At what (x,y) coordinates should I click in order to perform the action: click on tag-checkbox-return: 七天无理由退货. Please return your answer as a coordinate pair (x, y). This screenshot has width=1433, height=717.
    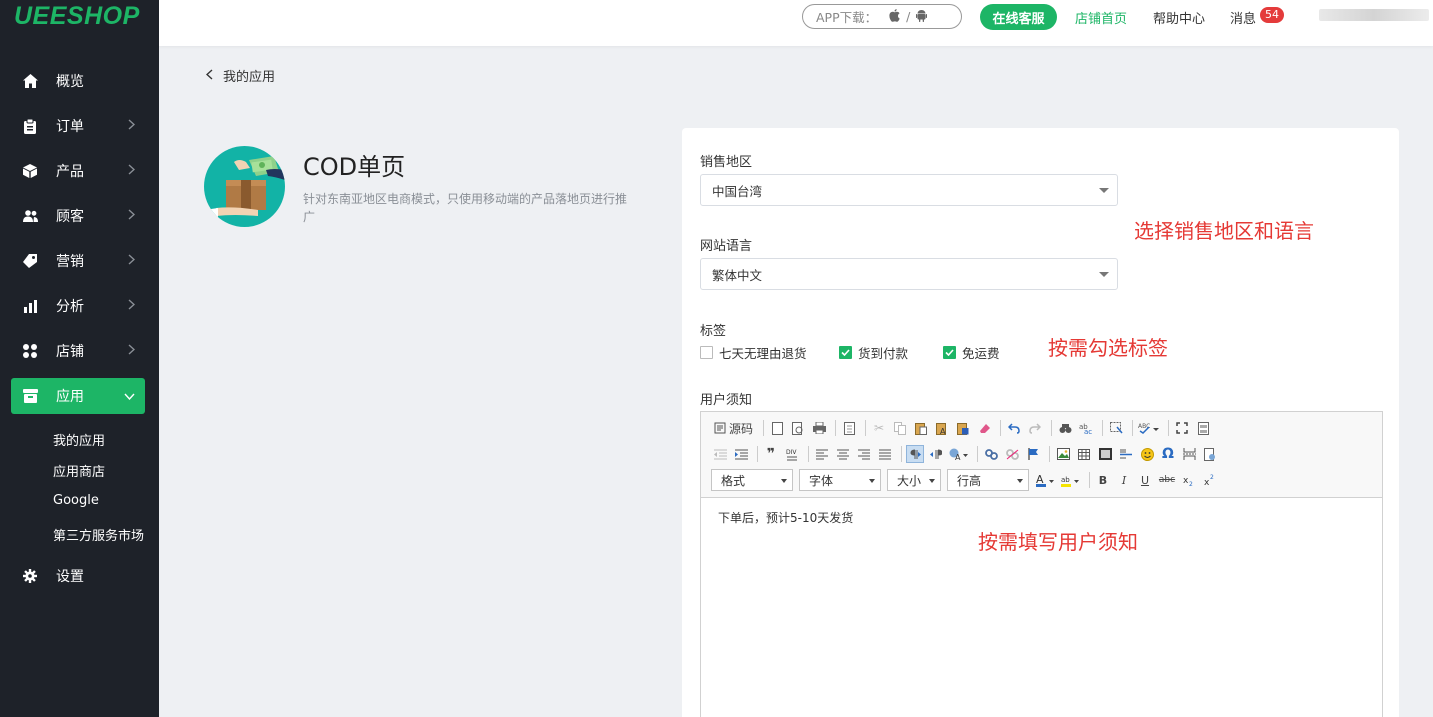
    Looking at the image, I should click on (753, 352).